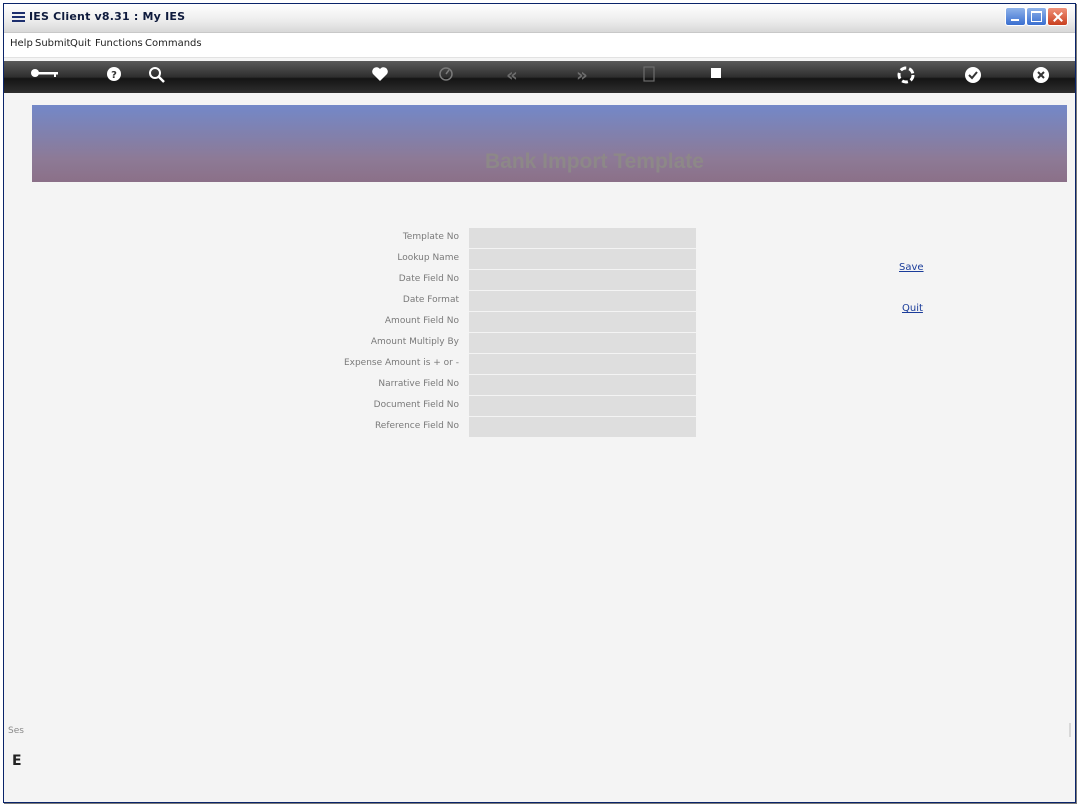  I want to click on form-row-narrative-field-no: Narrative Field No, so click(500, 385).